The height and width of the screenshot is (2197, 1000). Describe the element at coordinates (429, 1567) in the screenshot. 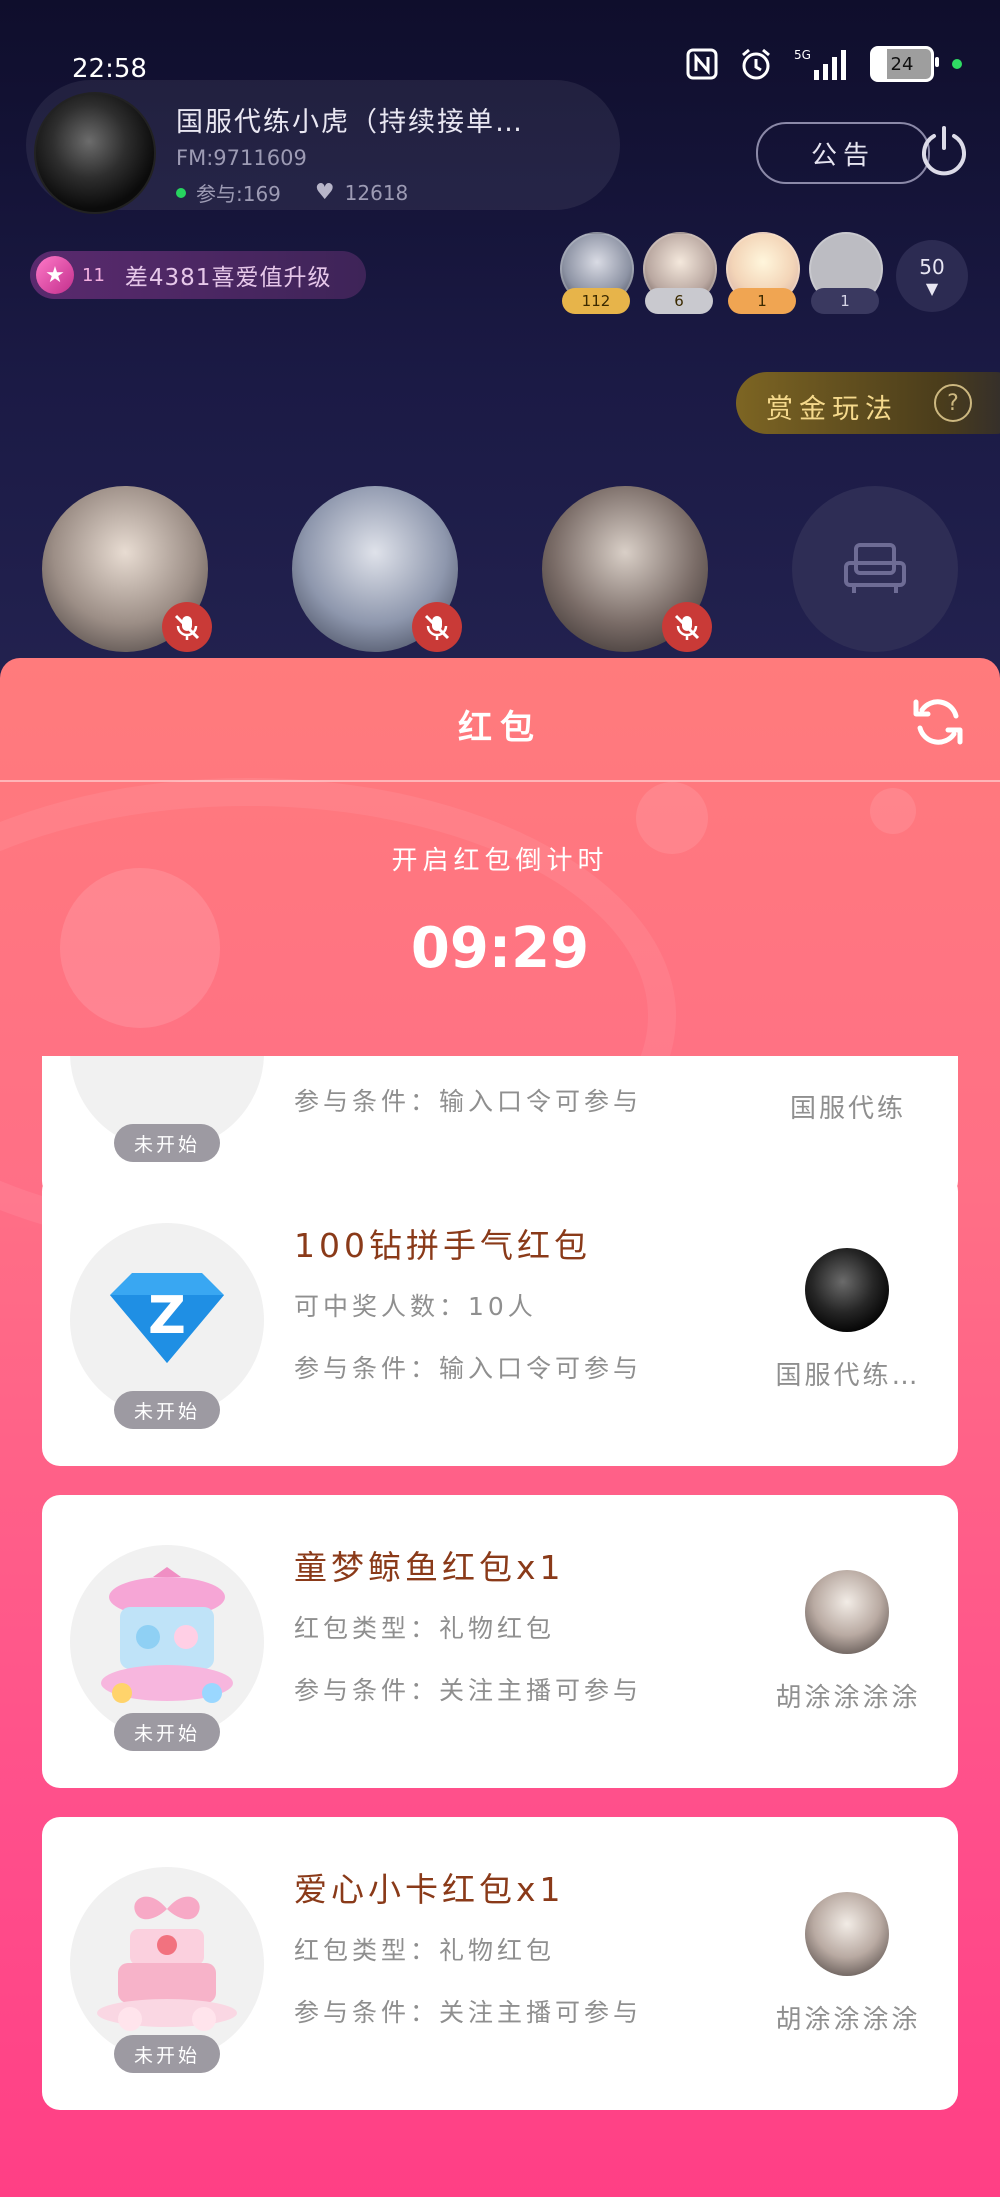

I see `packet-name: 童梦鲸鱼红包x1` at that location.